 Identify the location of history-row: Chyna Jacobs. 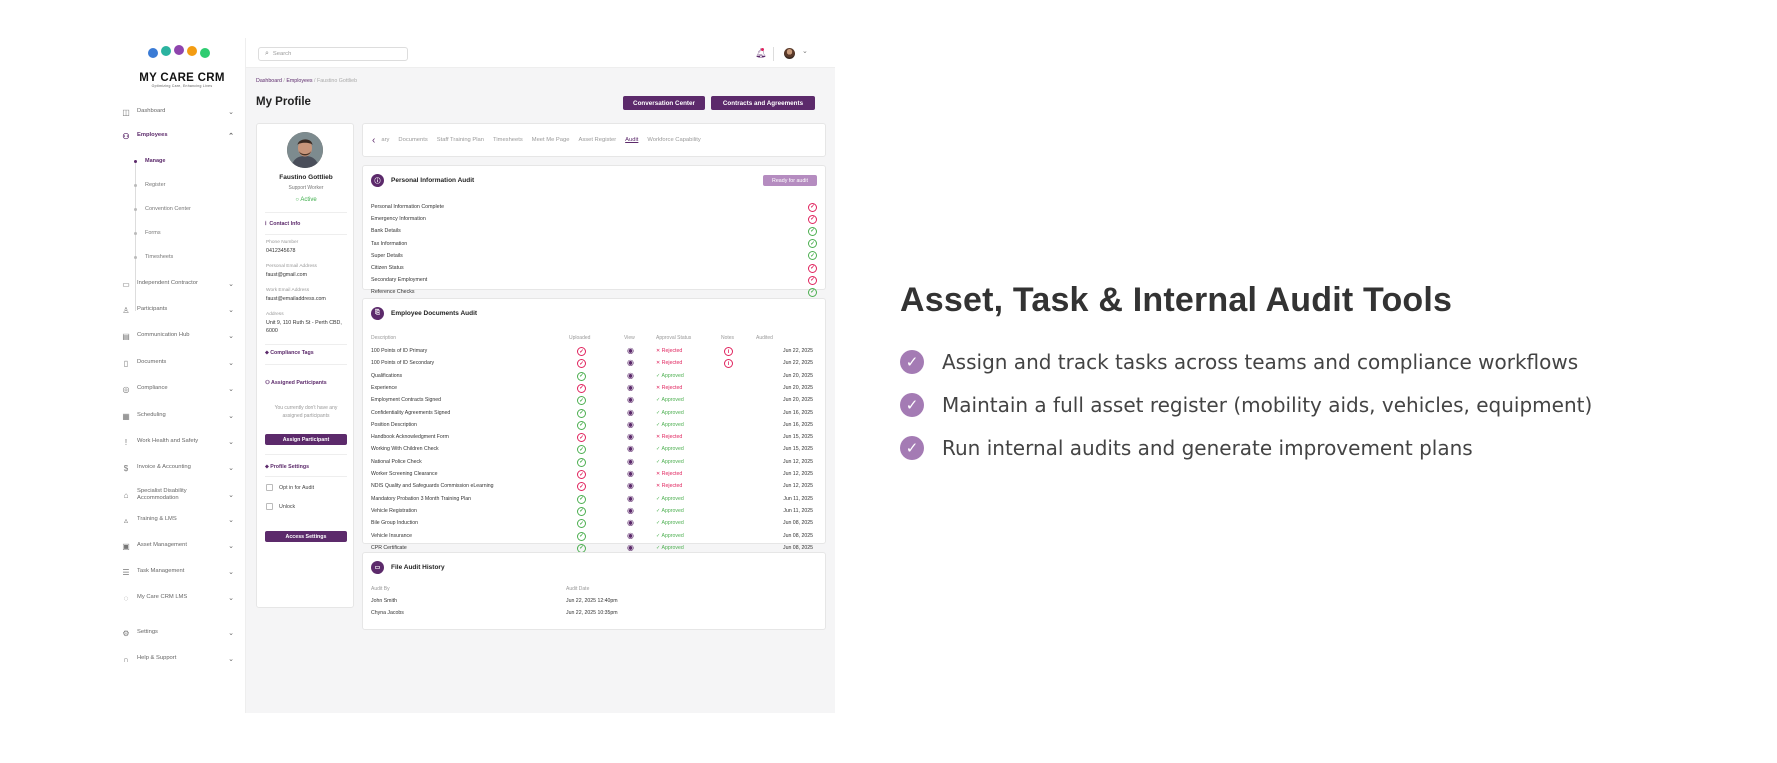
(387, 613).